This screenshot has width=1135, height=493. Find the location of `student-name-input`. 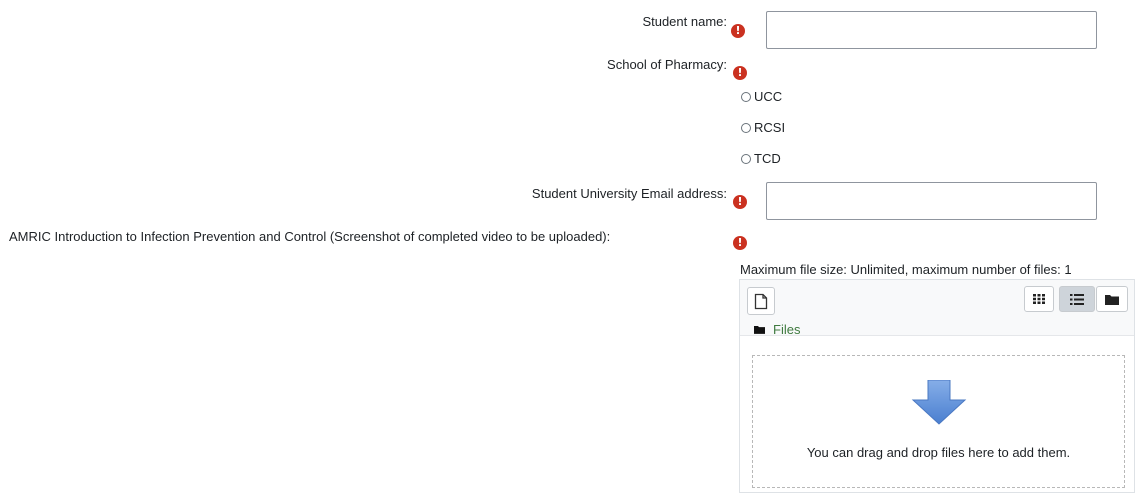

student-name-input is located at coordinates (931, 30).